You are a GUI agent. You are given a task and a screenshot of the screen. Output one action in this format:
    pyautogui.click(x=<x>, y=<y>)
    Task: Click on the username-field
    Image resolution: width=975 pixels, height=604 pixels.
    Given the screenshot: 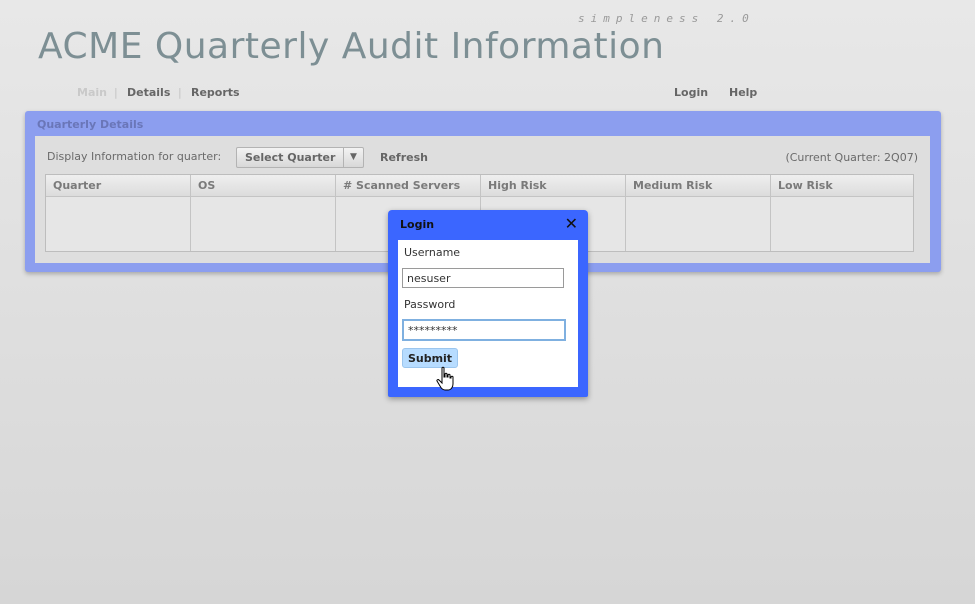 What is the action you would take?
    pyautogui.click(x=483, y=278)
    